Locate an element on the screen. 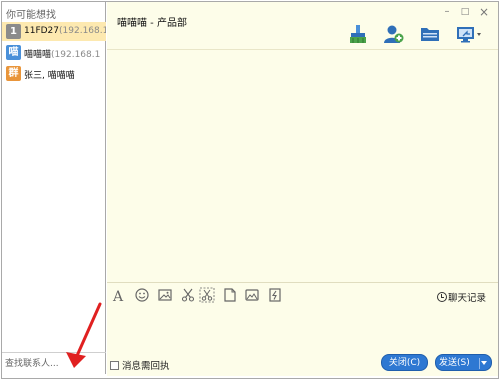  screenshot-cut-icon is located at coordinates (207, 295).